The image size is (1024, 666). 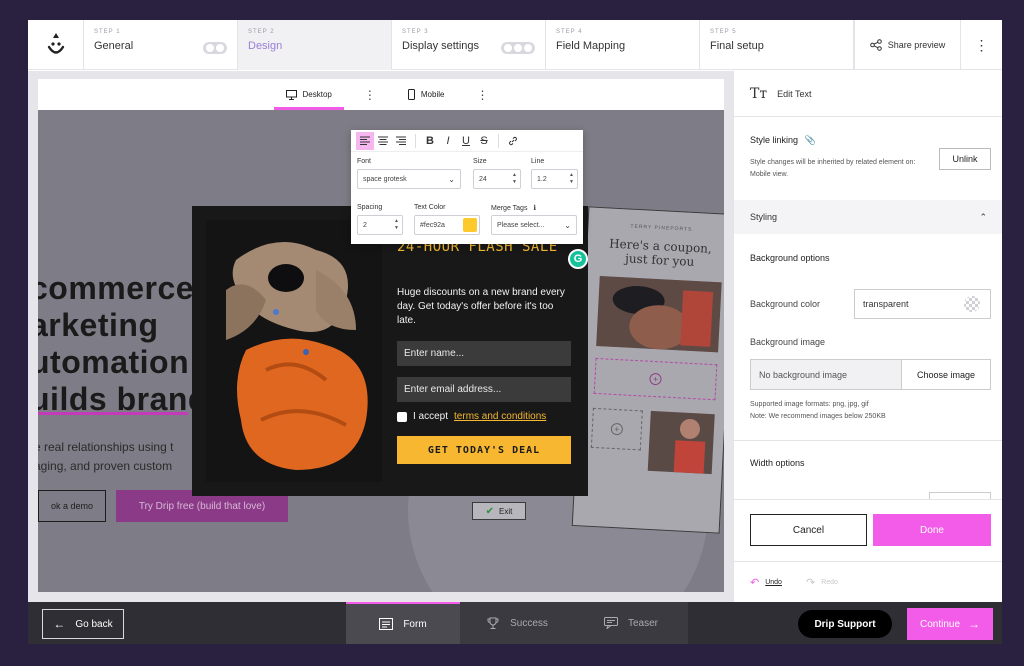 I want to click on section-divider, so click(x=868, y=440).